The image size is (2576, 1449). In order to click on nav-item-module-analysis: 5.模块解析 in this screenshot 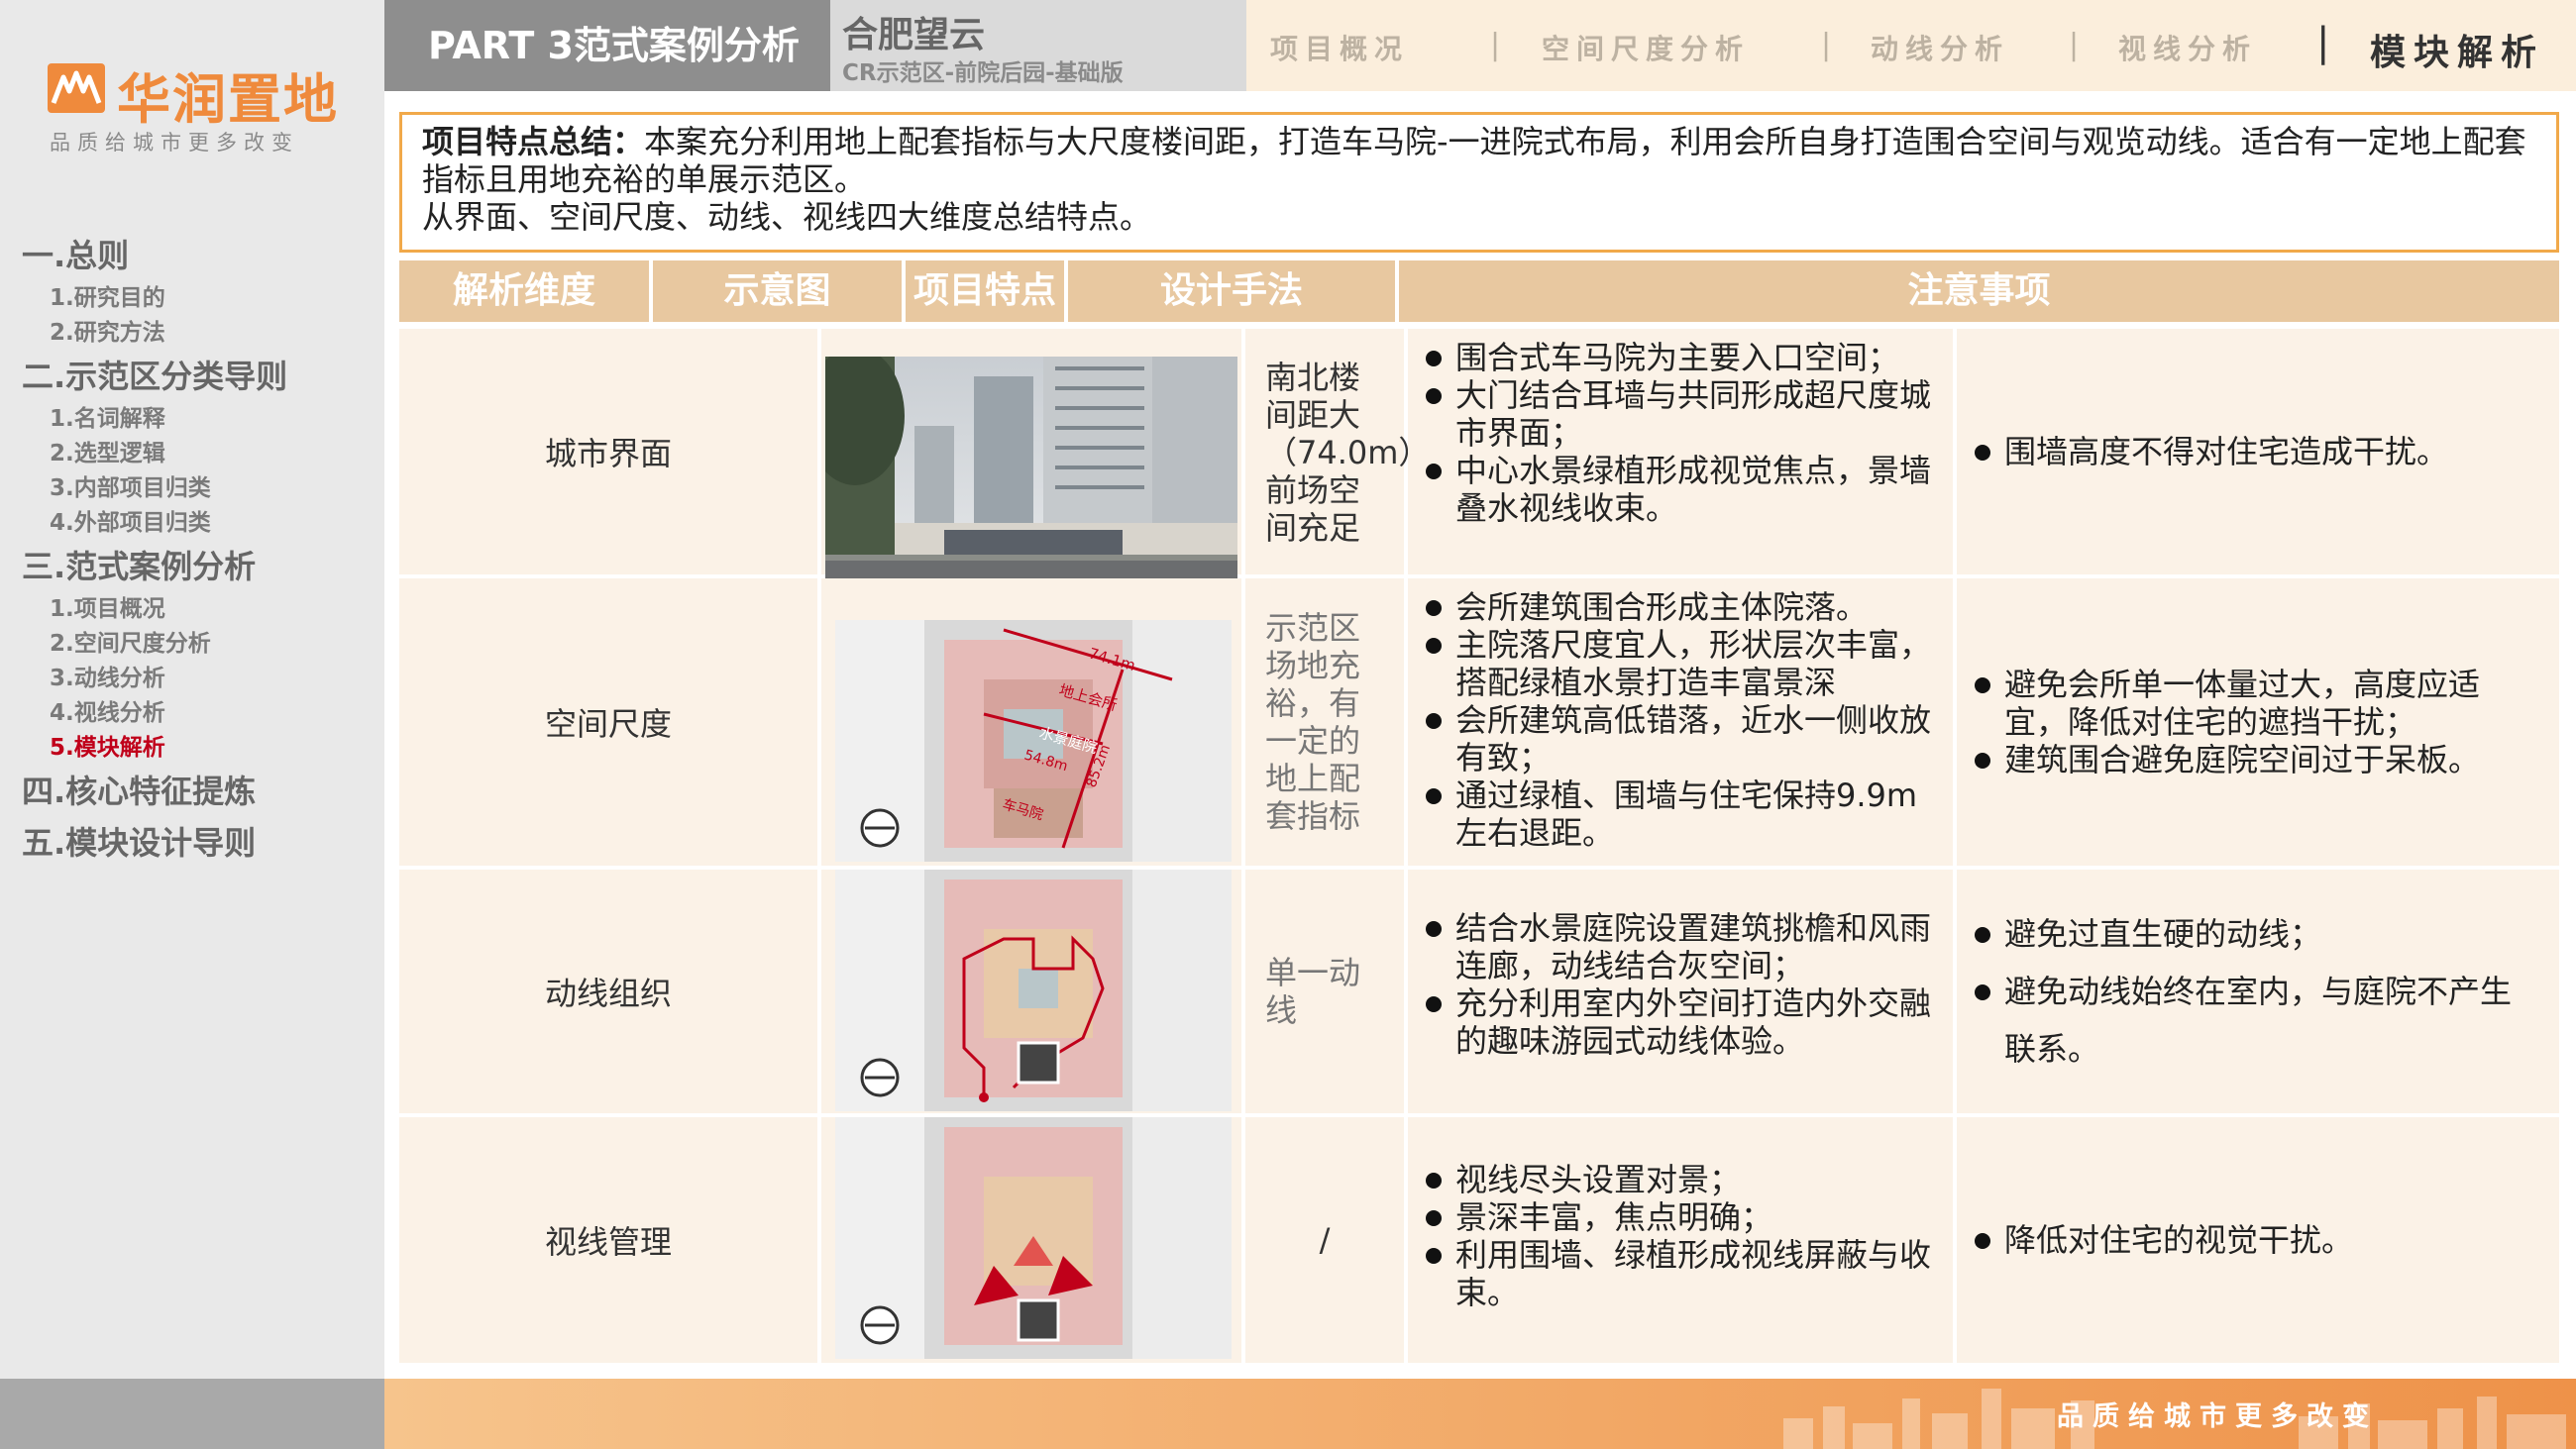, I will do `click(200, 748)`.